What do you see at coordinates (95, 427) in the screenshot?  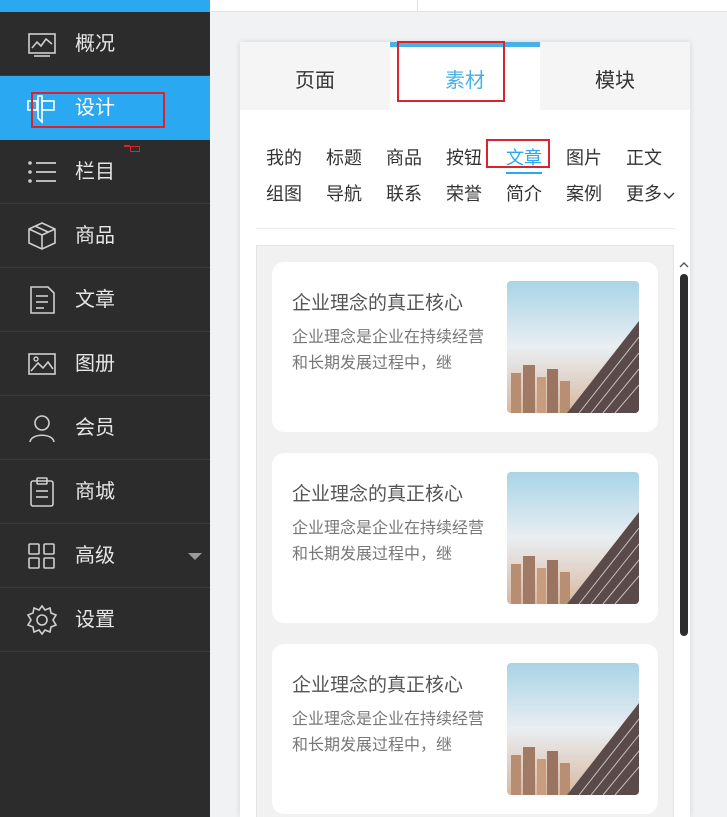 I see `sidebar-item-label: 会员` at bounding box center [95, 427].